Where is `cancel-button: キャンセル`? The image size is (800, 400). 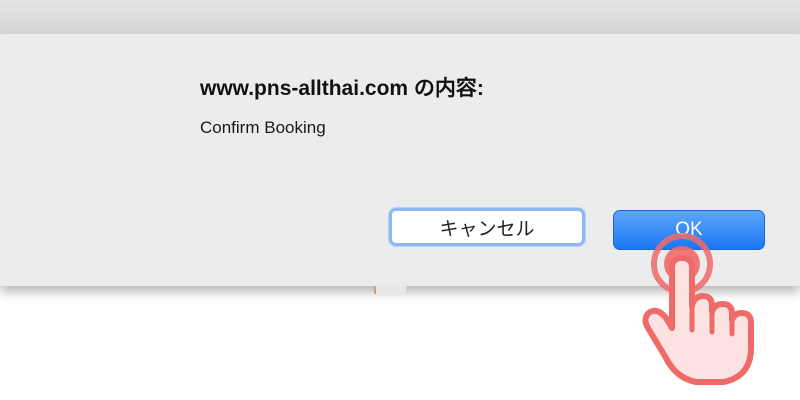
cancel-button: キャンセル is located at coordinates (487, 227).